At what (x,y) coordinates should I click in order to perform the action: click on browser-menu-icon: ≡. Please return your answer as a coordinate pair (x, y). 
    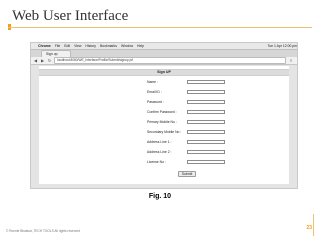
    Looking at the image, I should click on (291, 60).